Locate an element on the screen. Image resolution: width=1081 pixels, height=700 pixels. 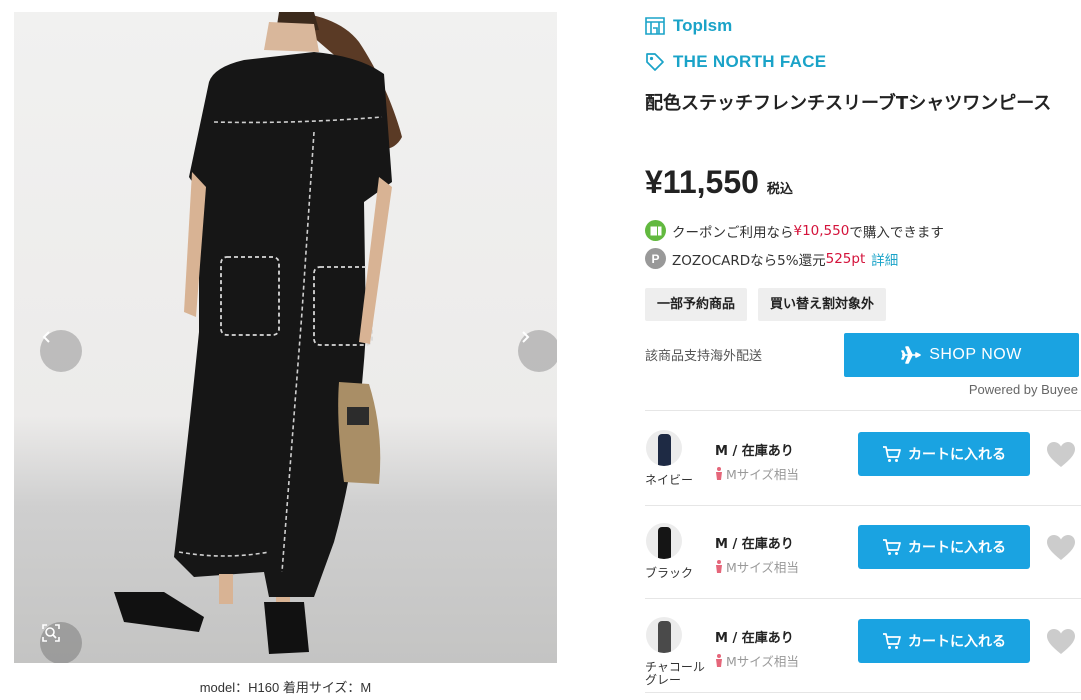
overseas-shipping-note: 該商品支持海外配送 is located at coordinates (704, 356).